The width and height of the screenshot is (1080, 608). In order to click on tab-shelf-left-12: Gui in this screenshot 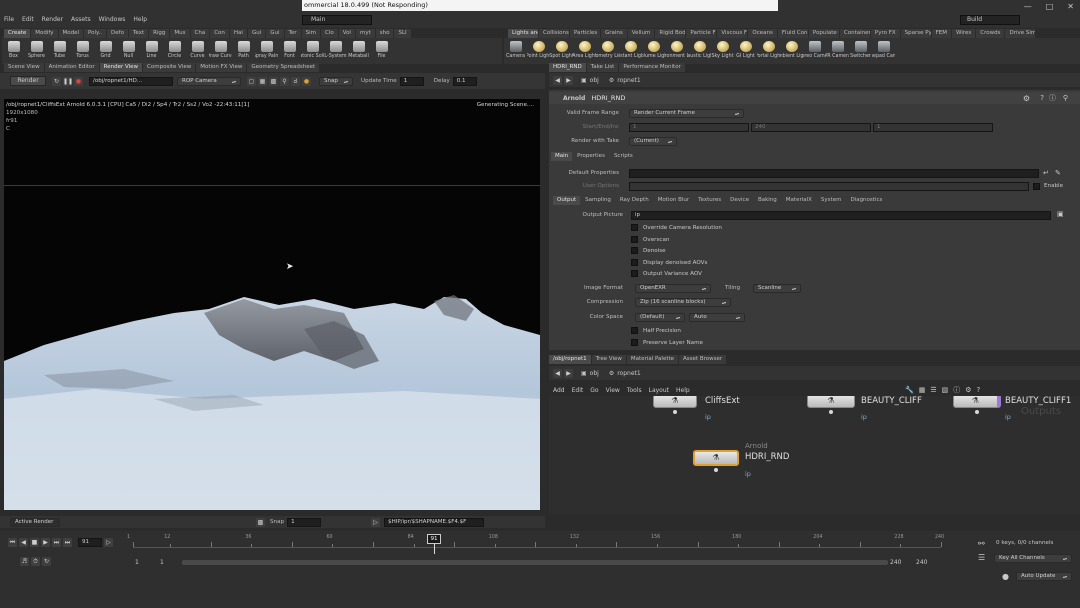, I will do `click(275, 33)`.